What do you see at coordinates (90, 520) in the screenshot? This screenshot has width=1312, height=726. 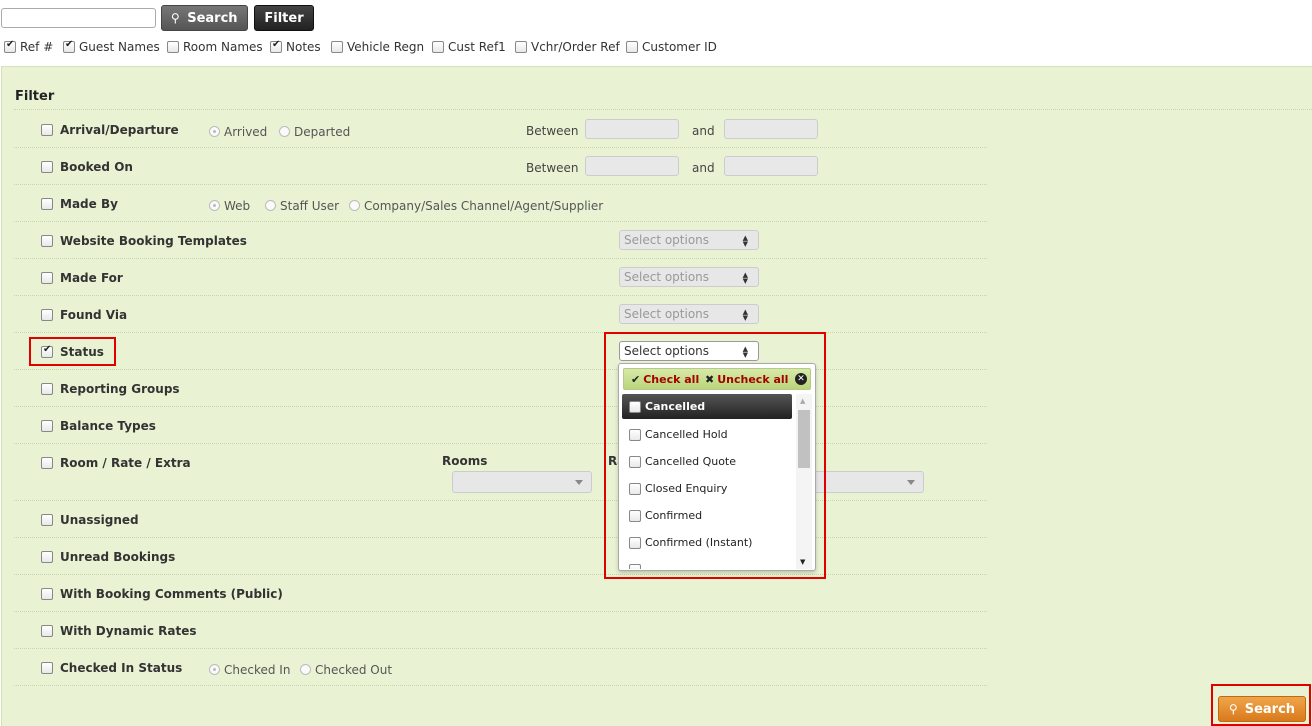 I see `filter-unassigned: Unassigned` at bounding box center [90, 520].